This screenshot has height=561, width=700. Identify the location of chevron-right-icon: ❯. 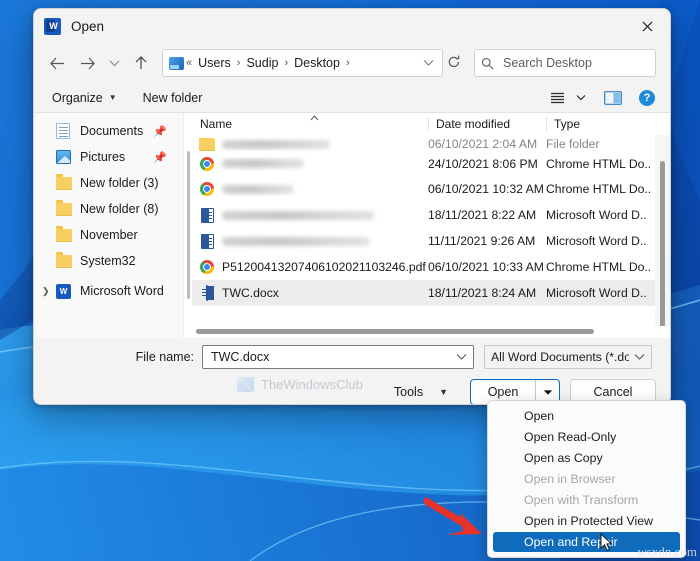
(46, 291).